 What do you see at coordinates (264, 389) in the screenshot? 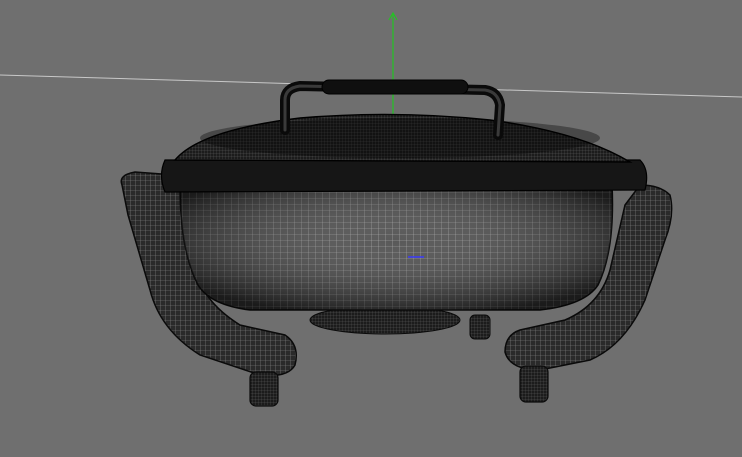
I see `left-foot` at bounding box center [264, 389].